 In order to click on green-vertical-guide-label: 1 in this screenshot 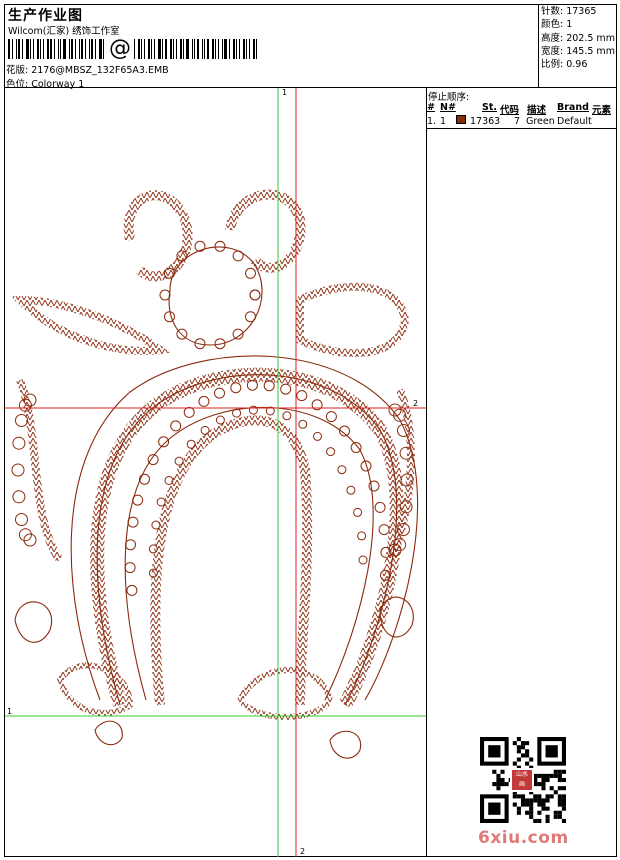, I will do `click(284, 92)`.